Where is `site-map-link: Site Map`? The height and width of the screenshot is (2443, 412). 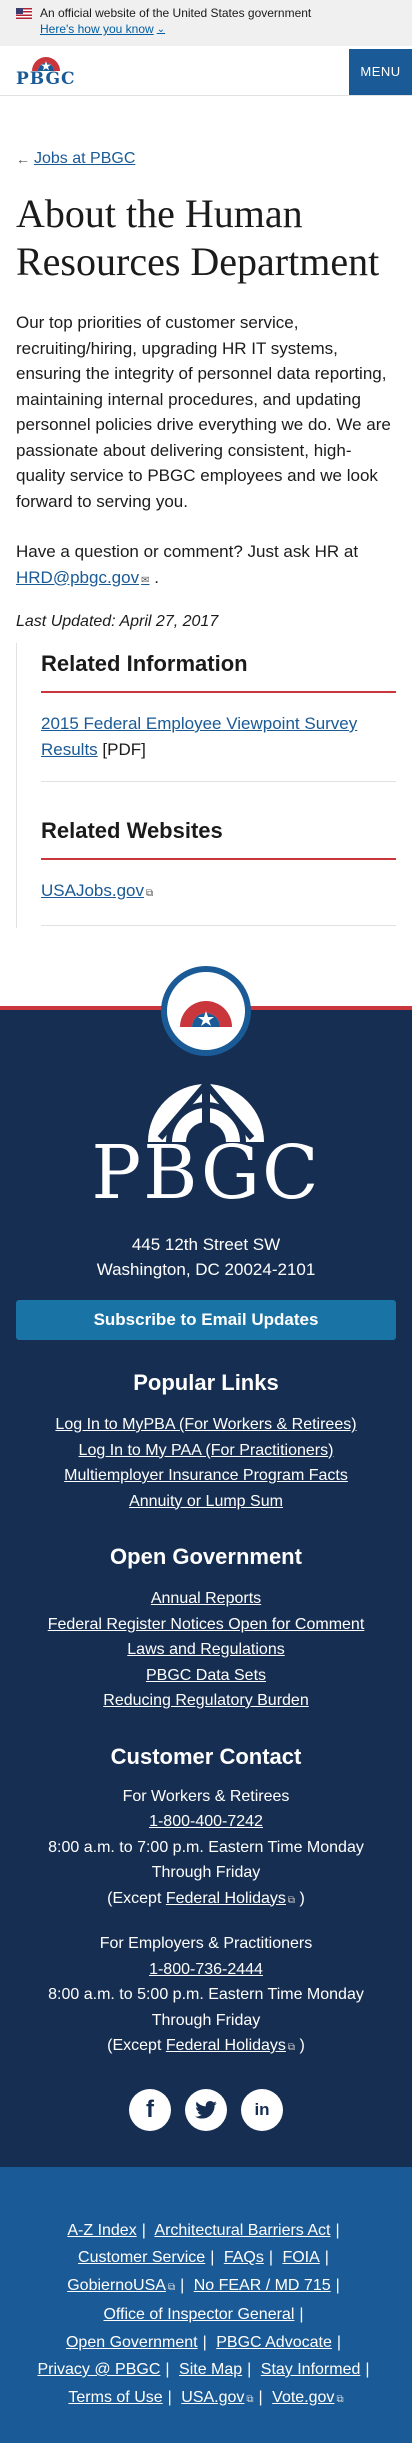
site-map-link: Site Map is located at coordinates (210, 2369).